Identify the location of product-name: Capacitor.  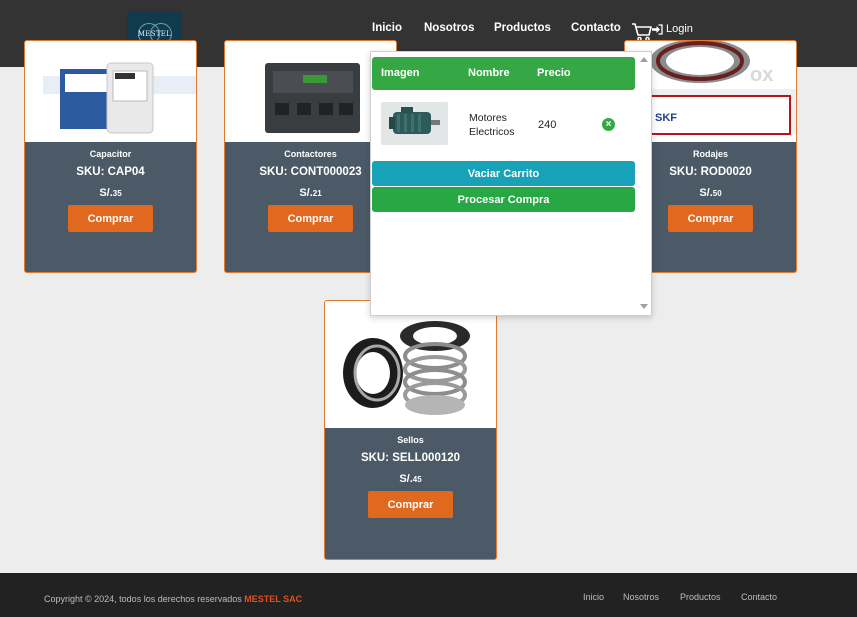
(110, 154).